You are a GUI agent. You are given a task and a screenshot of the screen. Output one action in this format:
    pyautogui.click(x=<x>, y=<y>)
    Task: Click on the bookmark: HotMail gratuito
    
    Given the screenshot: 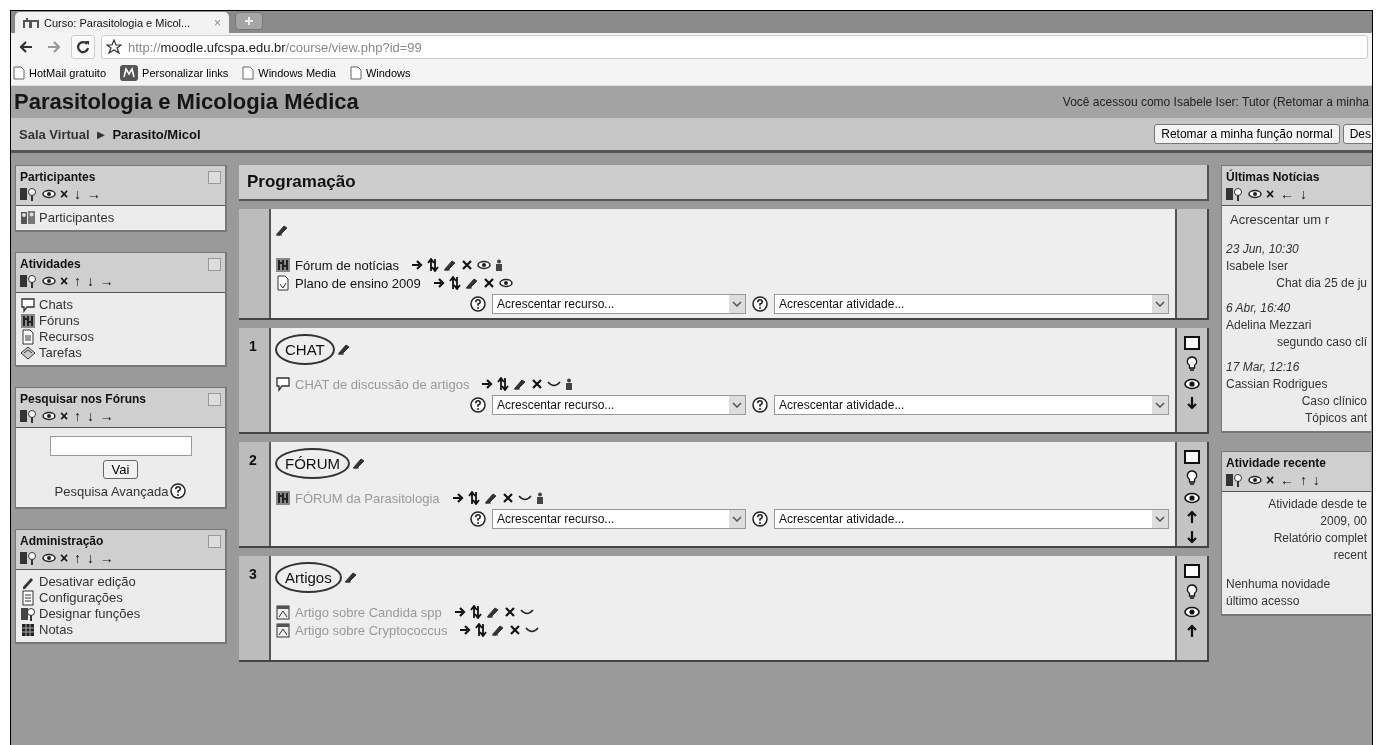 What is the action you would take?
    pyautogui.click(x=60, y=73)
    